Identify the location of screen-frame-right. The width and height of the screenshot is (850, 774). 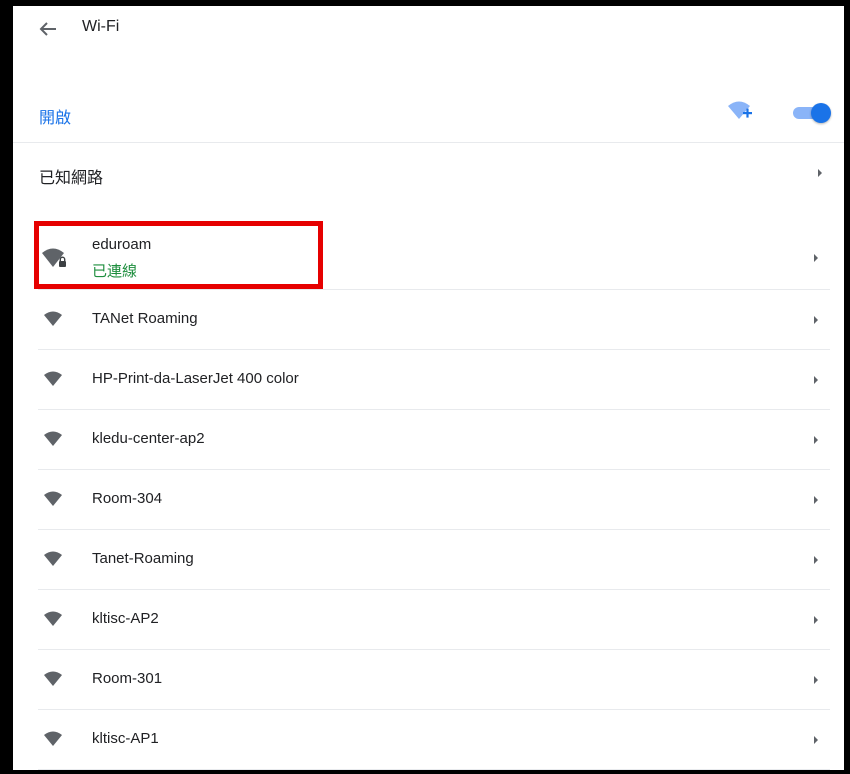
(847, 387).